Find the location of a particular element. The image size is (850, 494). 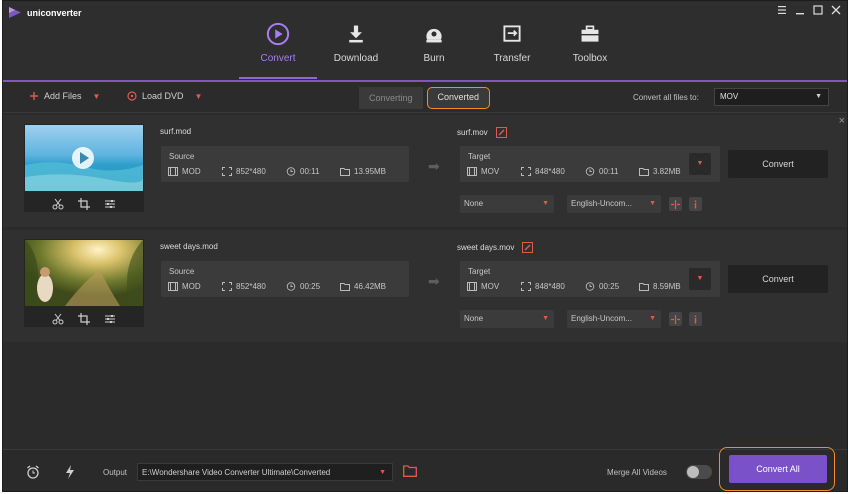

tab-burn: Burn is located at coordinates (434, 50).